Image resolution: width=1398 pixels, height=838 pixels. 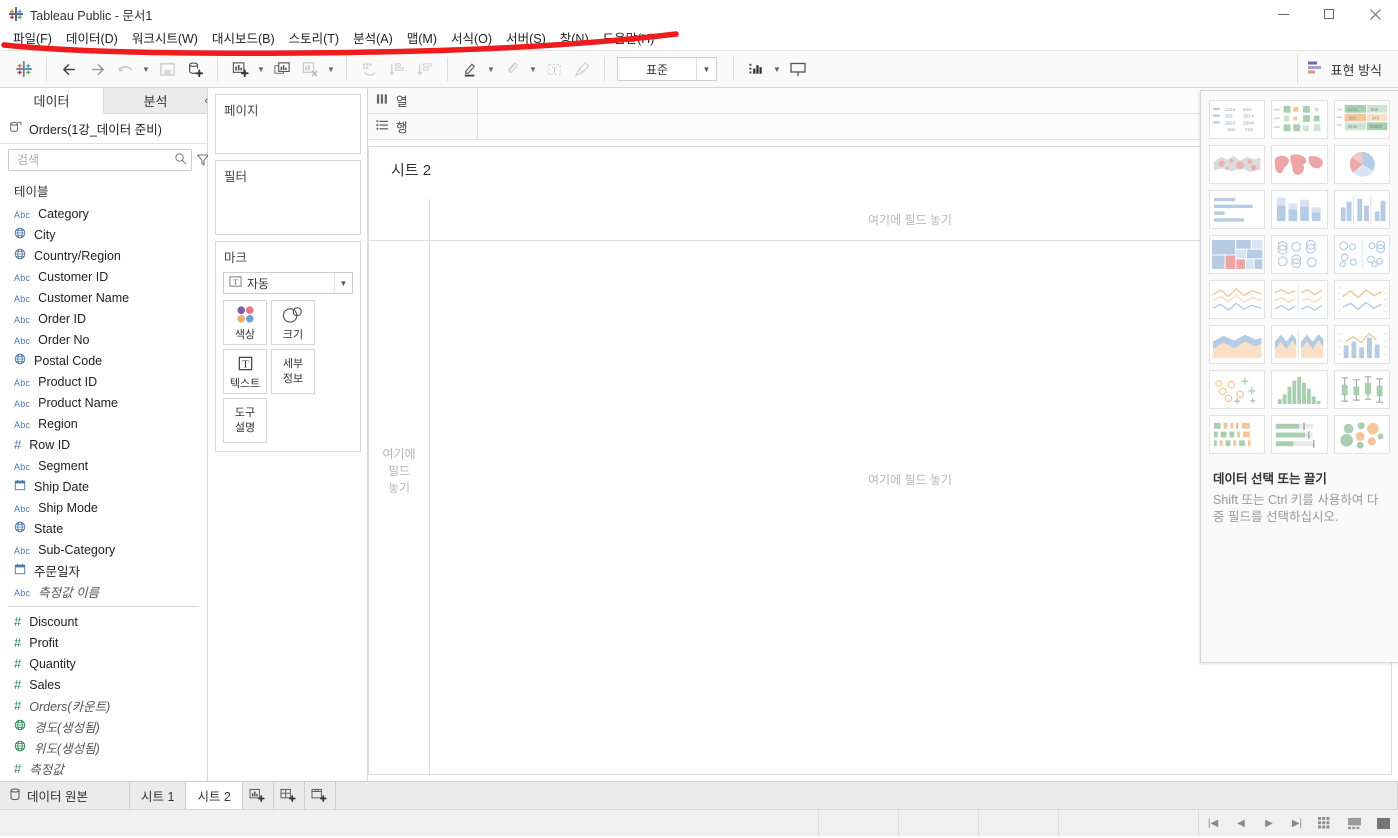 What do you see at coordinates (103, 297) in the screenshot?
I see `field-item: Abc Customer Name` at bounding box center [103, 297].